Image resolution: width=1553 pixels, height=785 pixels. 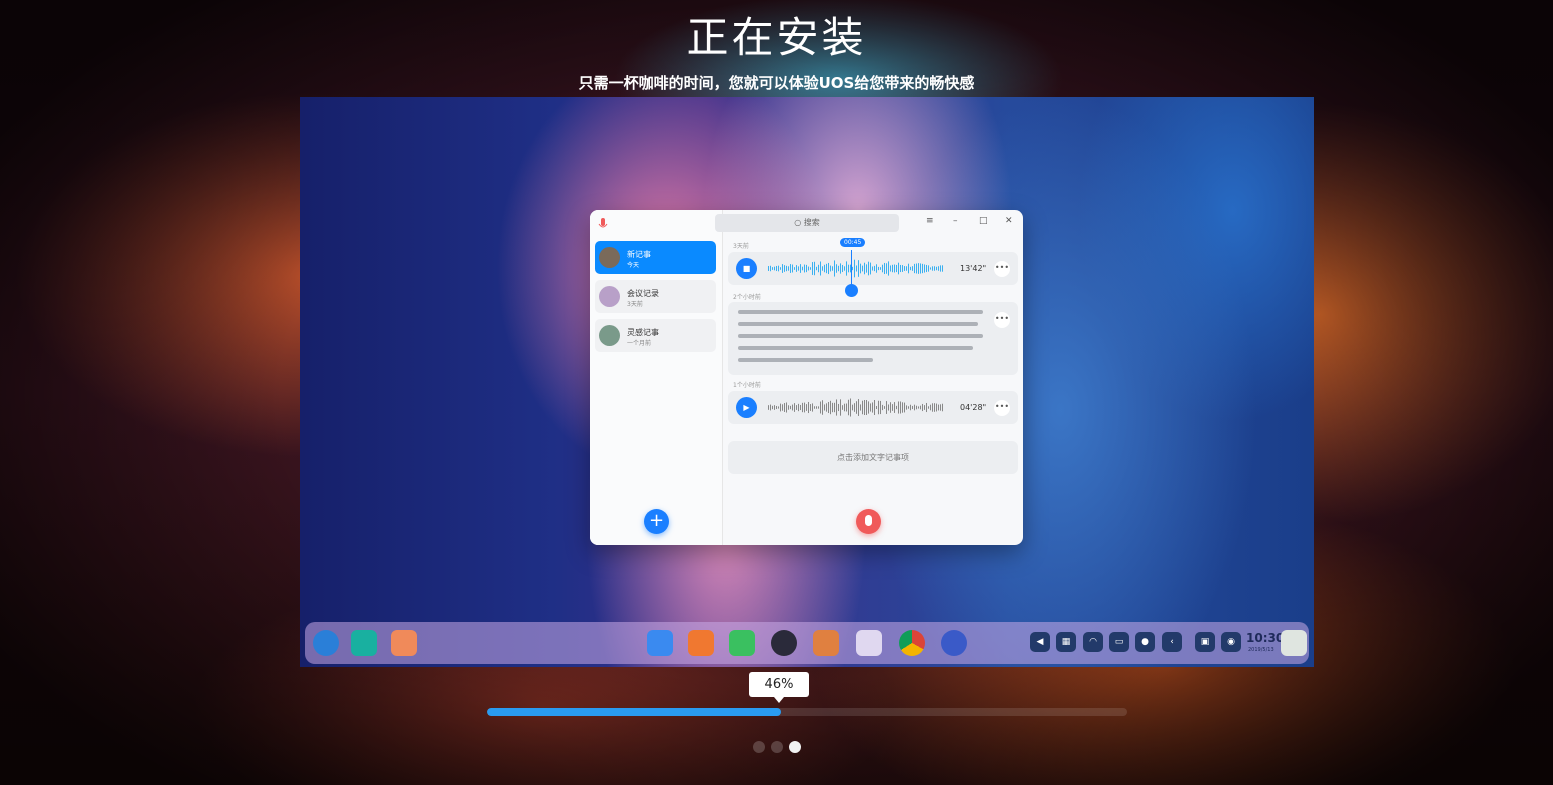 I want to click on note-title: 新记事, so click(x=639, y=254).